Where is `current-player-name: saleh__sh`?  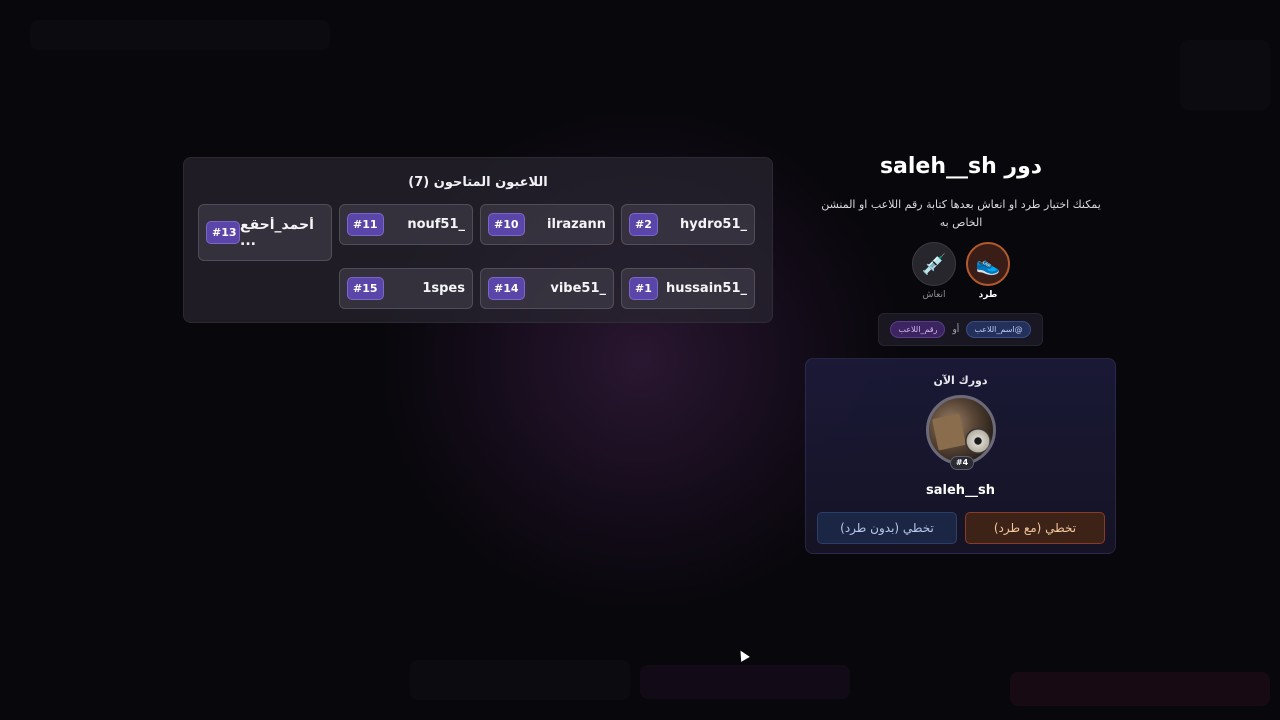
current-player-name: saleh__sh is located at coordinates (960, 490).